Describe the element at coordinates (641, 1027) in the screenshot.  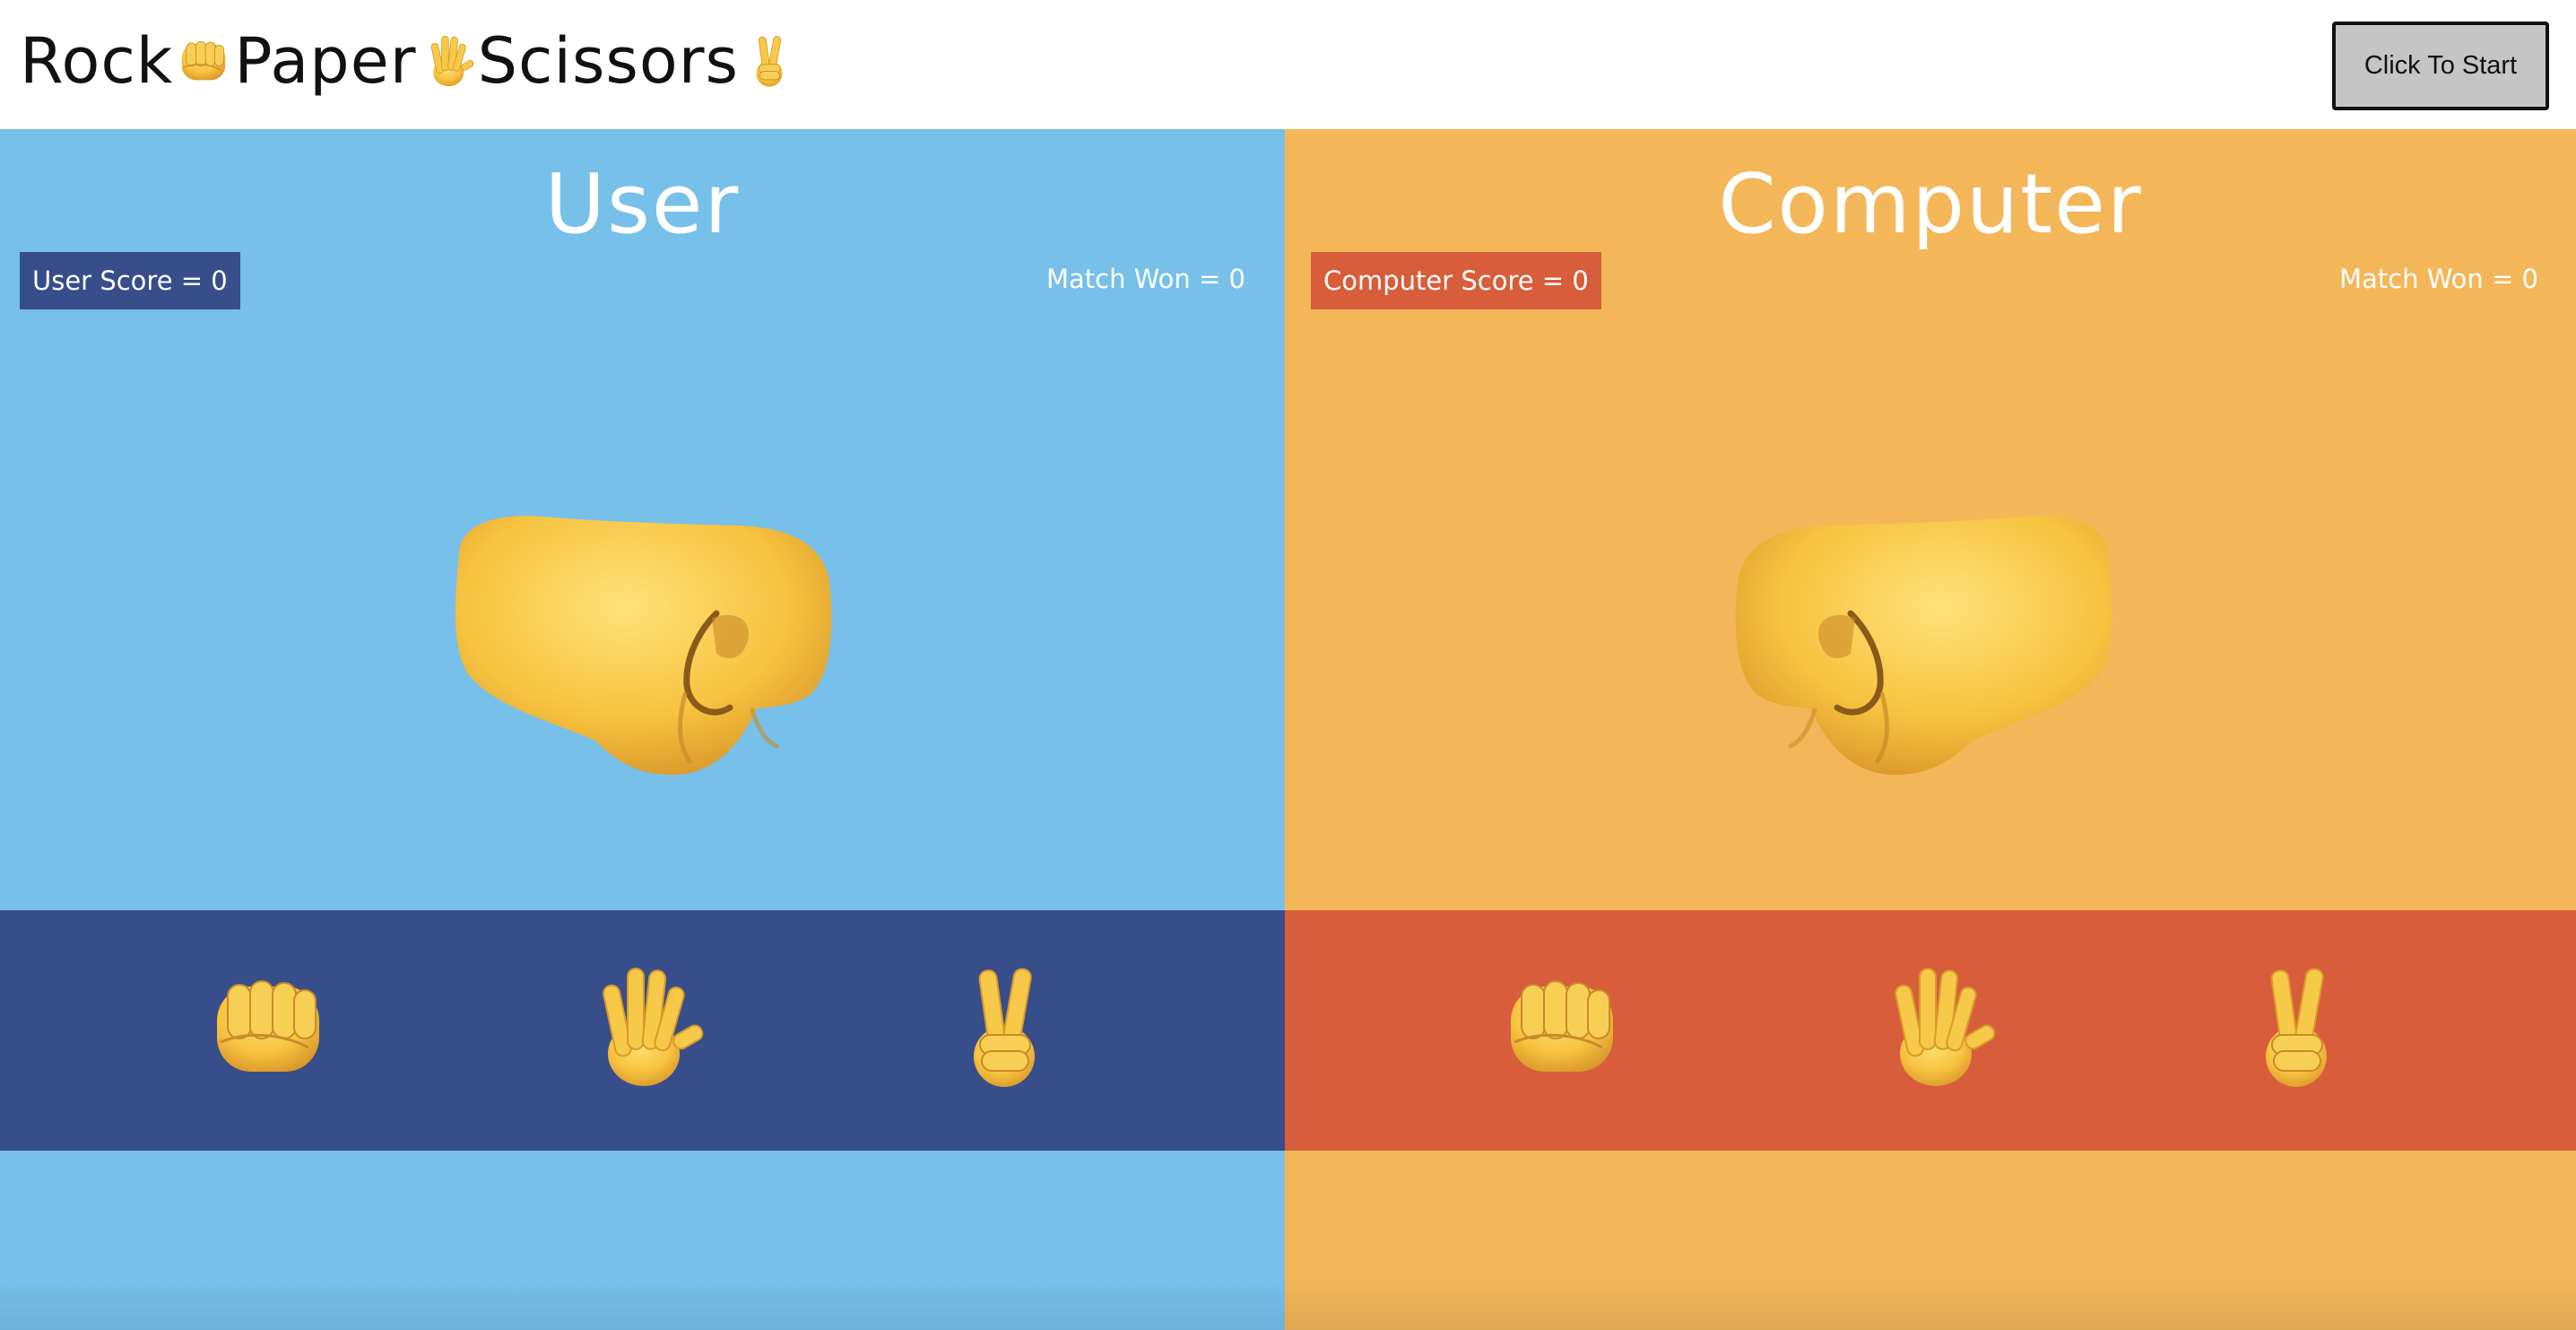
I see `user-paper-choice-icon` at that location.